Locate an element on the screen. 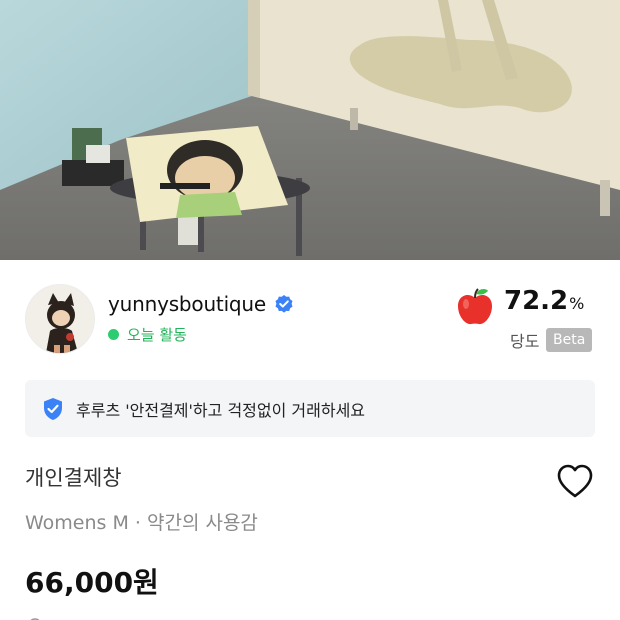  product-title: 개인결제창 is located at coordinates (73, 478).